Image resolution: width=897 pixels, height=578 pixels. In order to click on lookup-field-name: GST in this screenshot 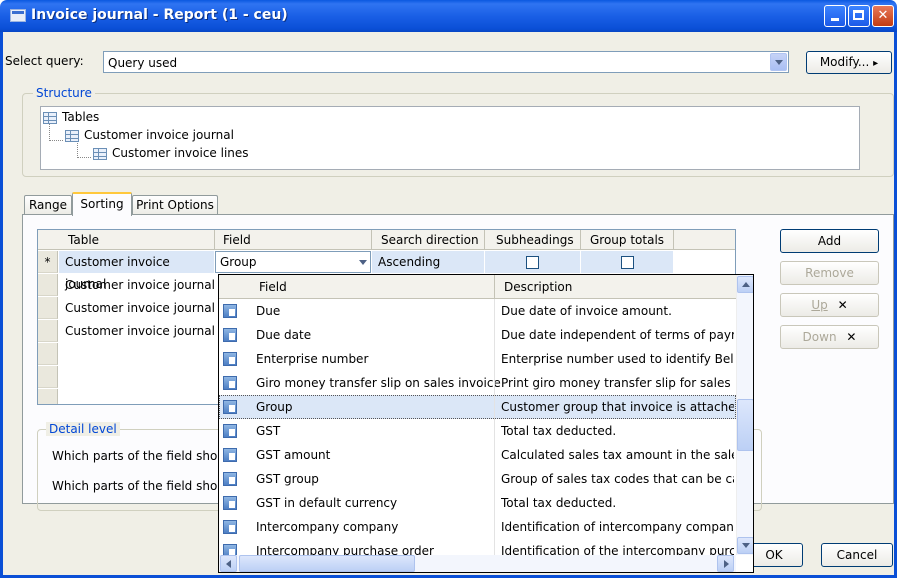, I will do `click(268, 431)`.